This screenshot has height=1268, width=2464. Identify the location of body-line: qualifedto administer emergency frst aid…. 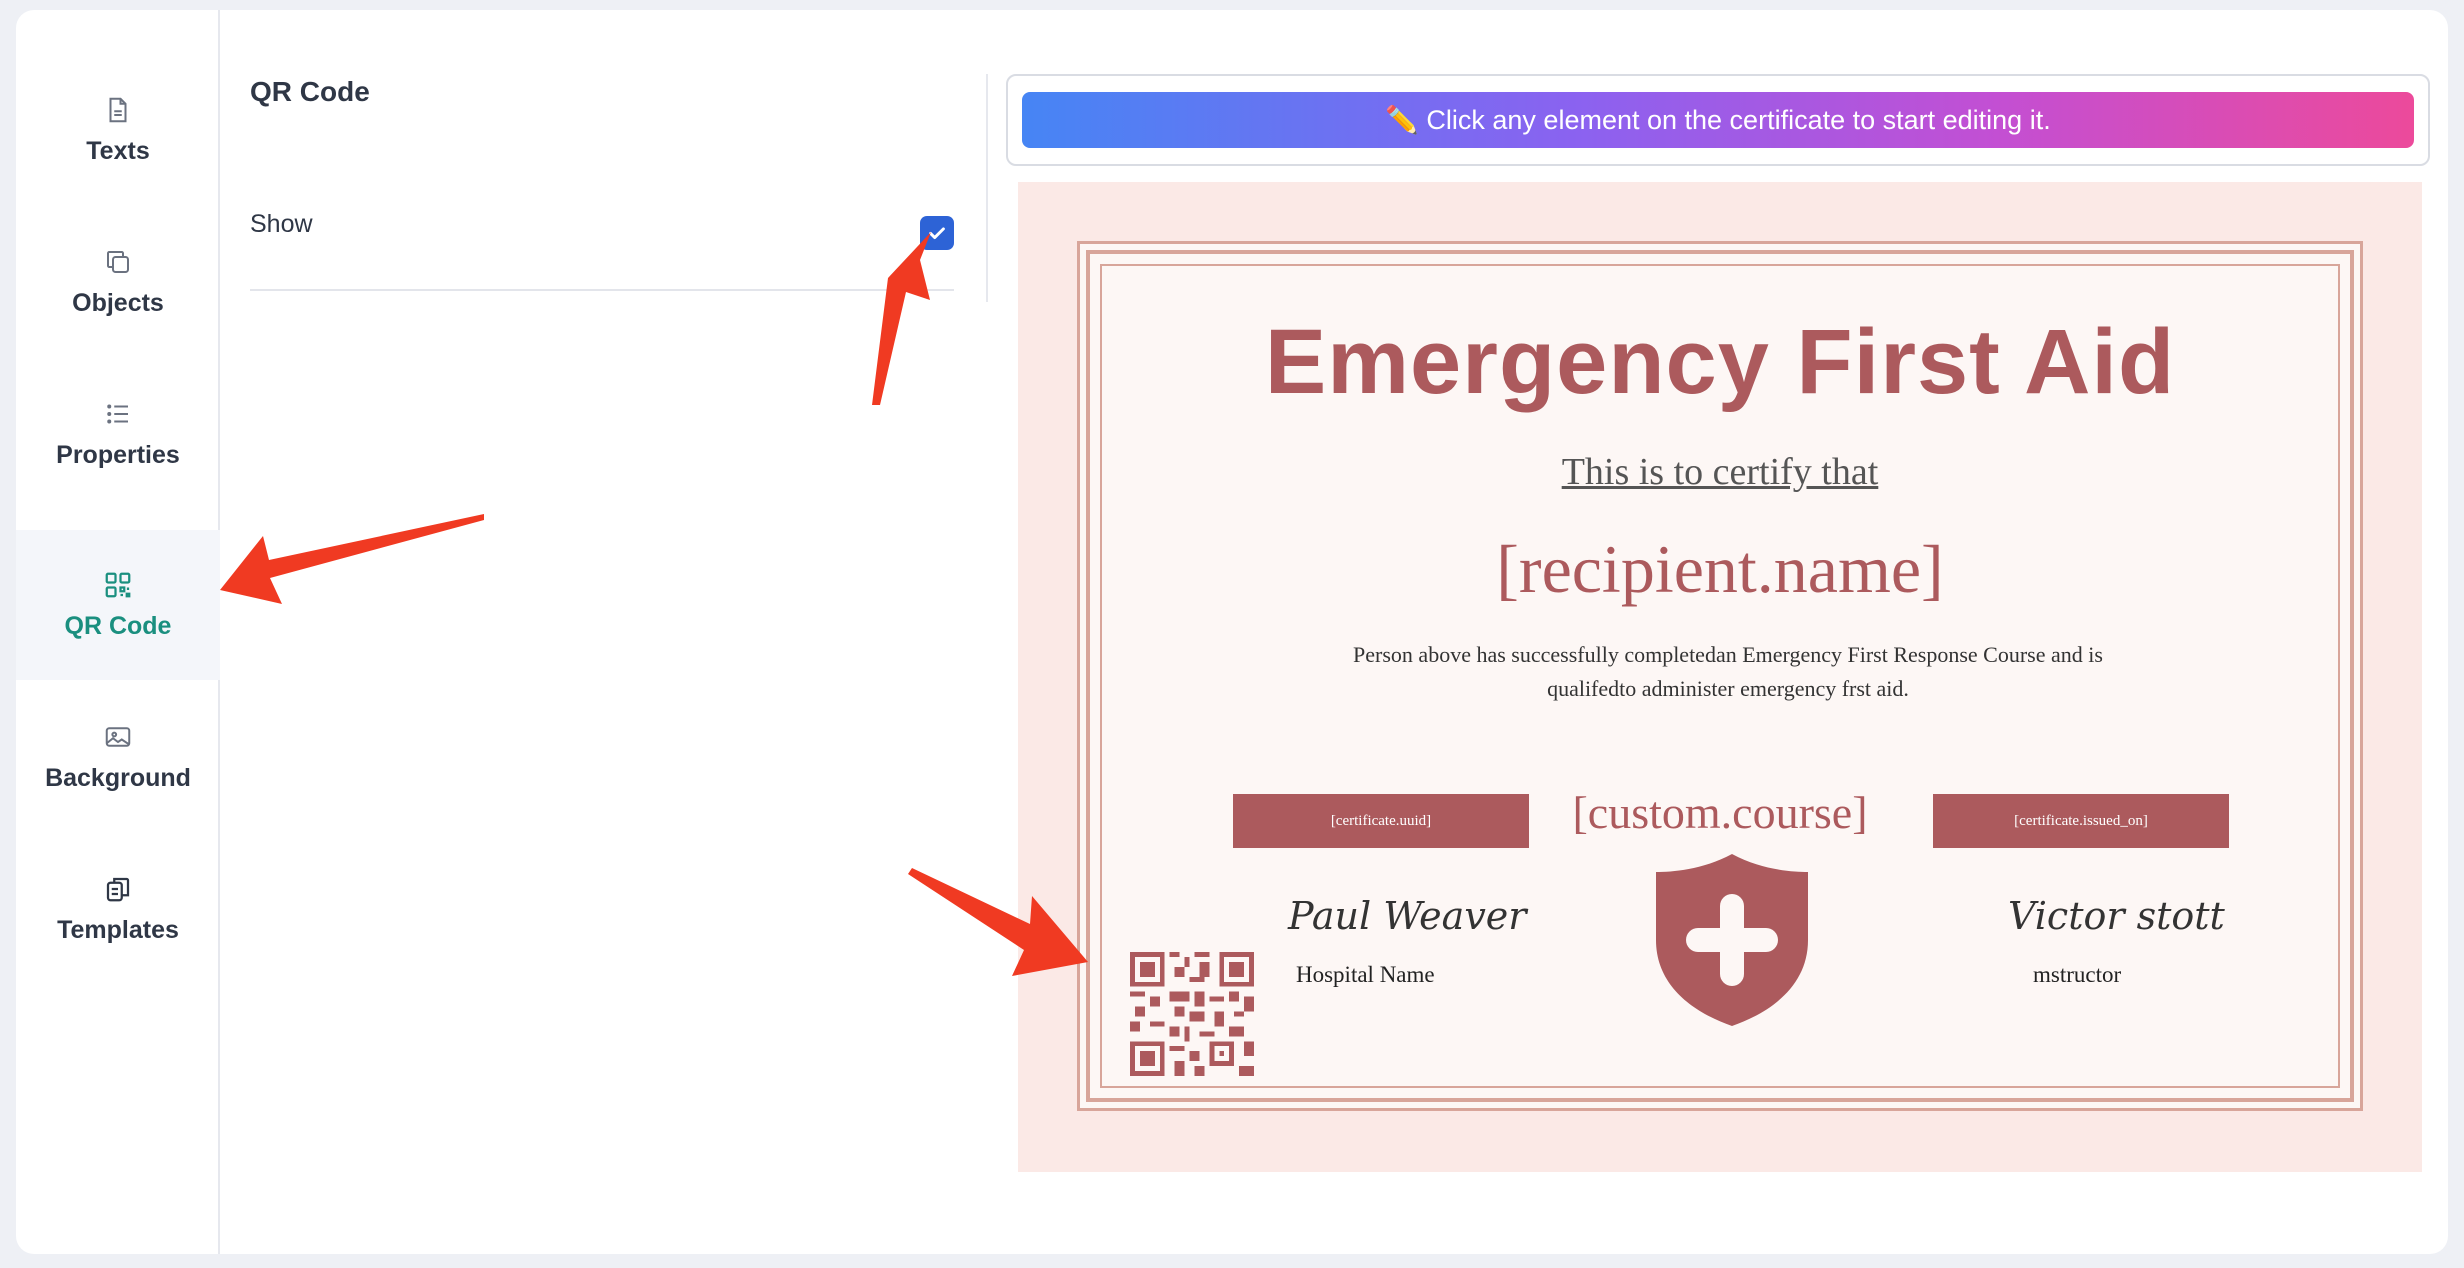
(1728, 688).